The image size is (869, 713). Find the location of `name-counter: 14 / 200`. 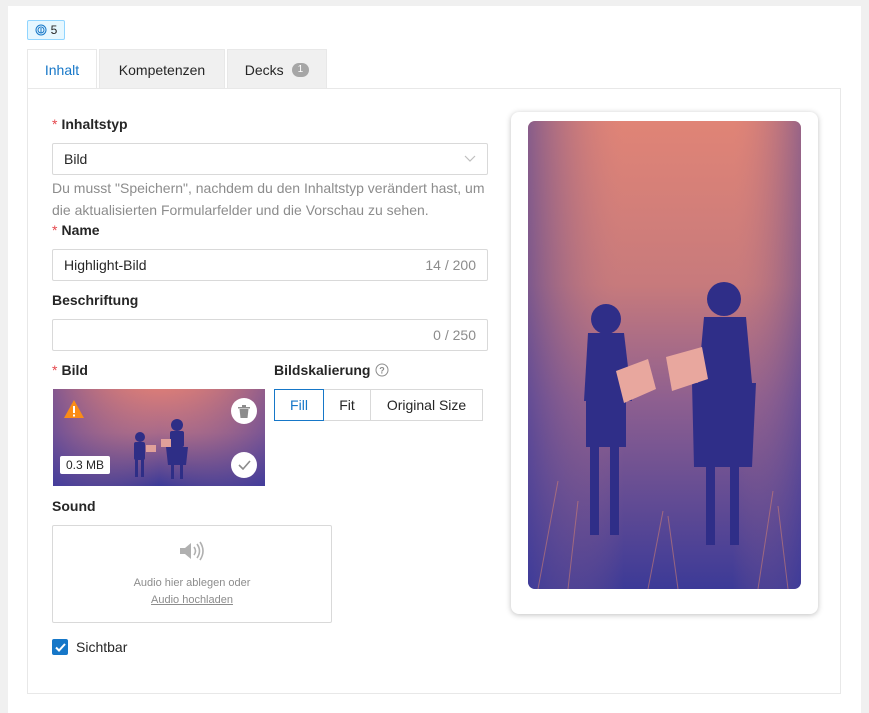

name-counter: 14 / 200 is located at coordinates (450, 265).